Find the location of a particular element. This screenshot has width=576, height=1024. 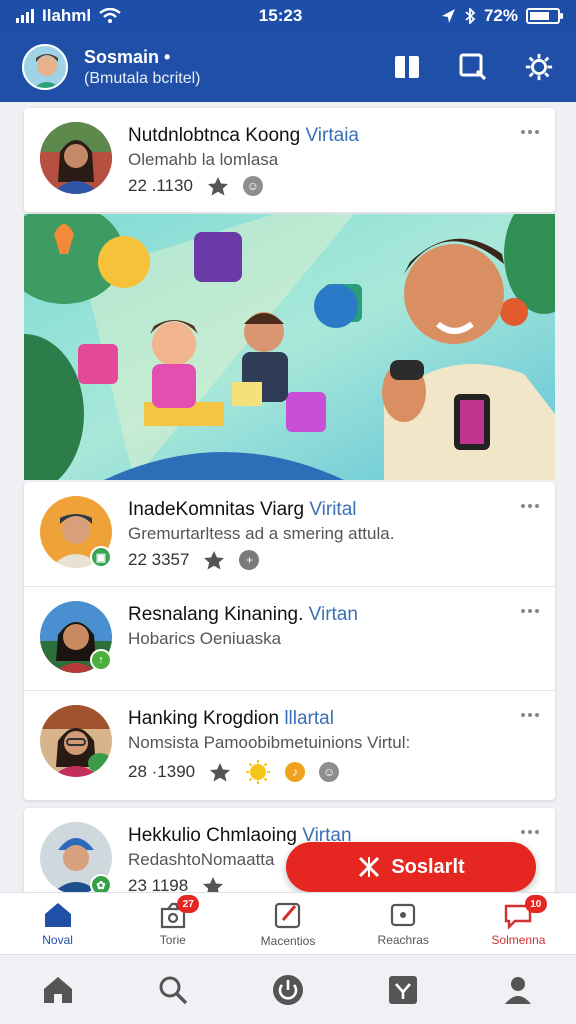

nav-power-button is located at coordinates (288, 990).